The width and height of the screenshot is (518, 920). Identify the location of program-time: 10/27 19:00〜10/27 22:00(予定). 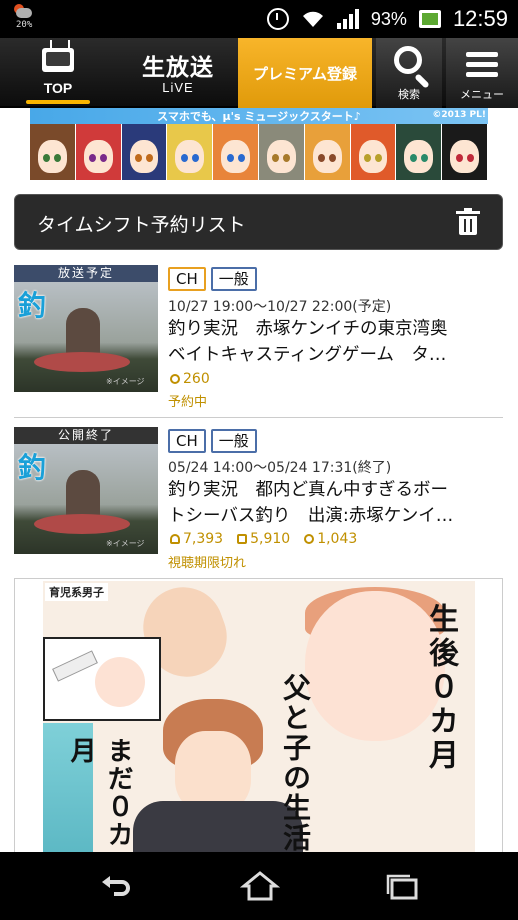
(280, 307).